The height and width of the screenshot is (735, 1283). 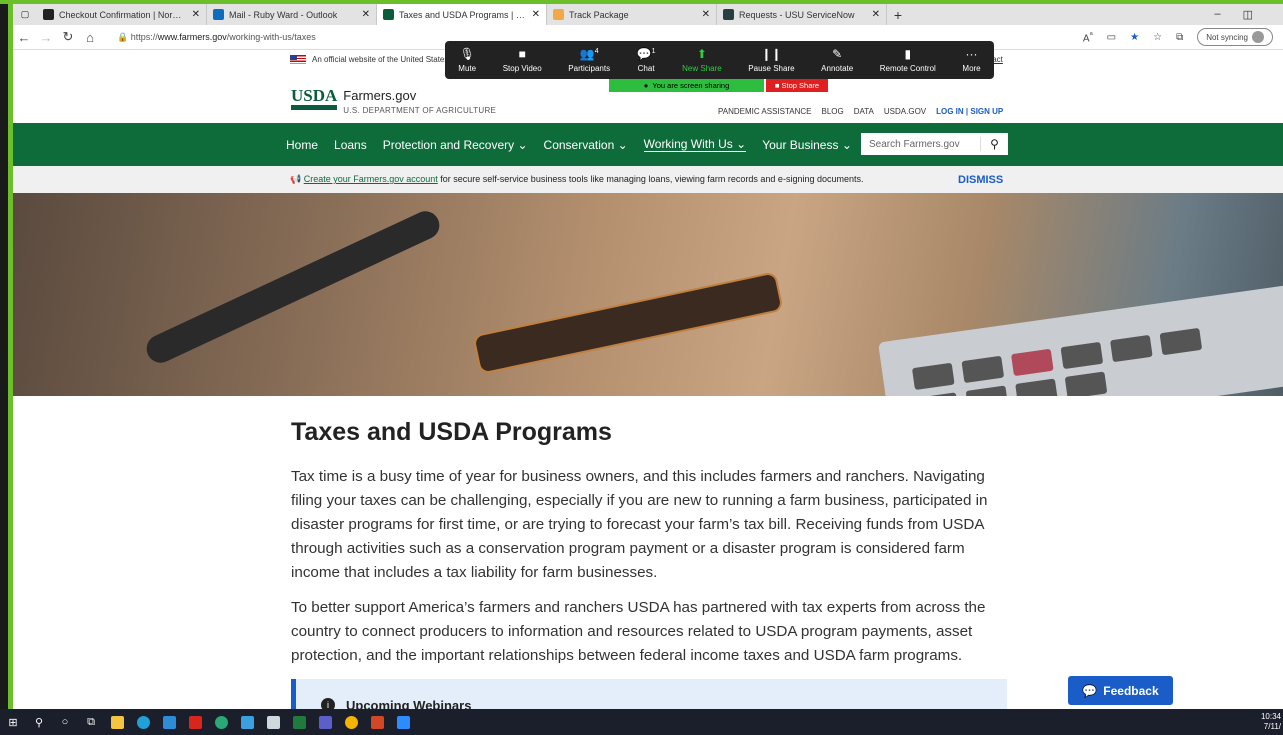 What do you see at coordinates (195, 722) in the screenshot?
I see `acrobat-icon` at bounding box center [195, 722].